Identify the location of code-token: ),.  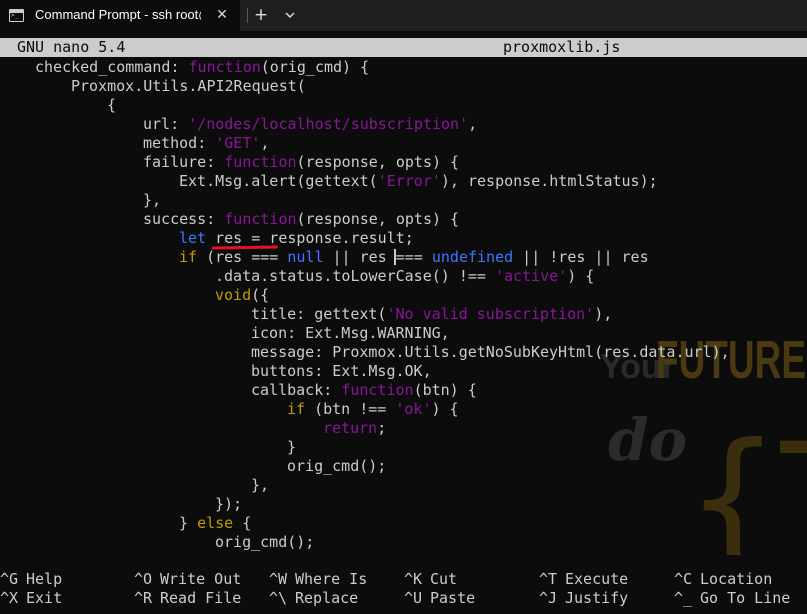
(603, 314).